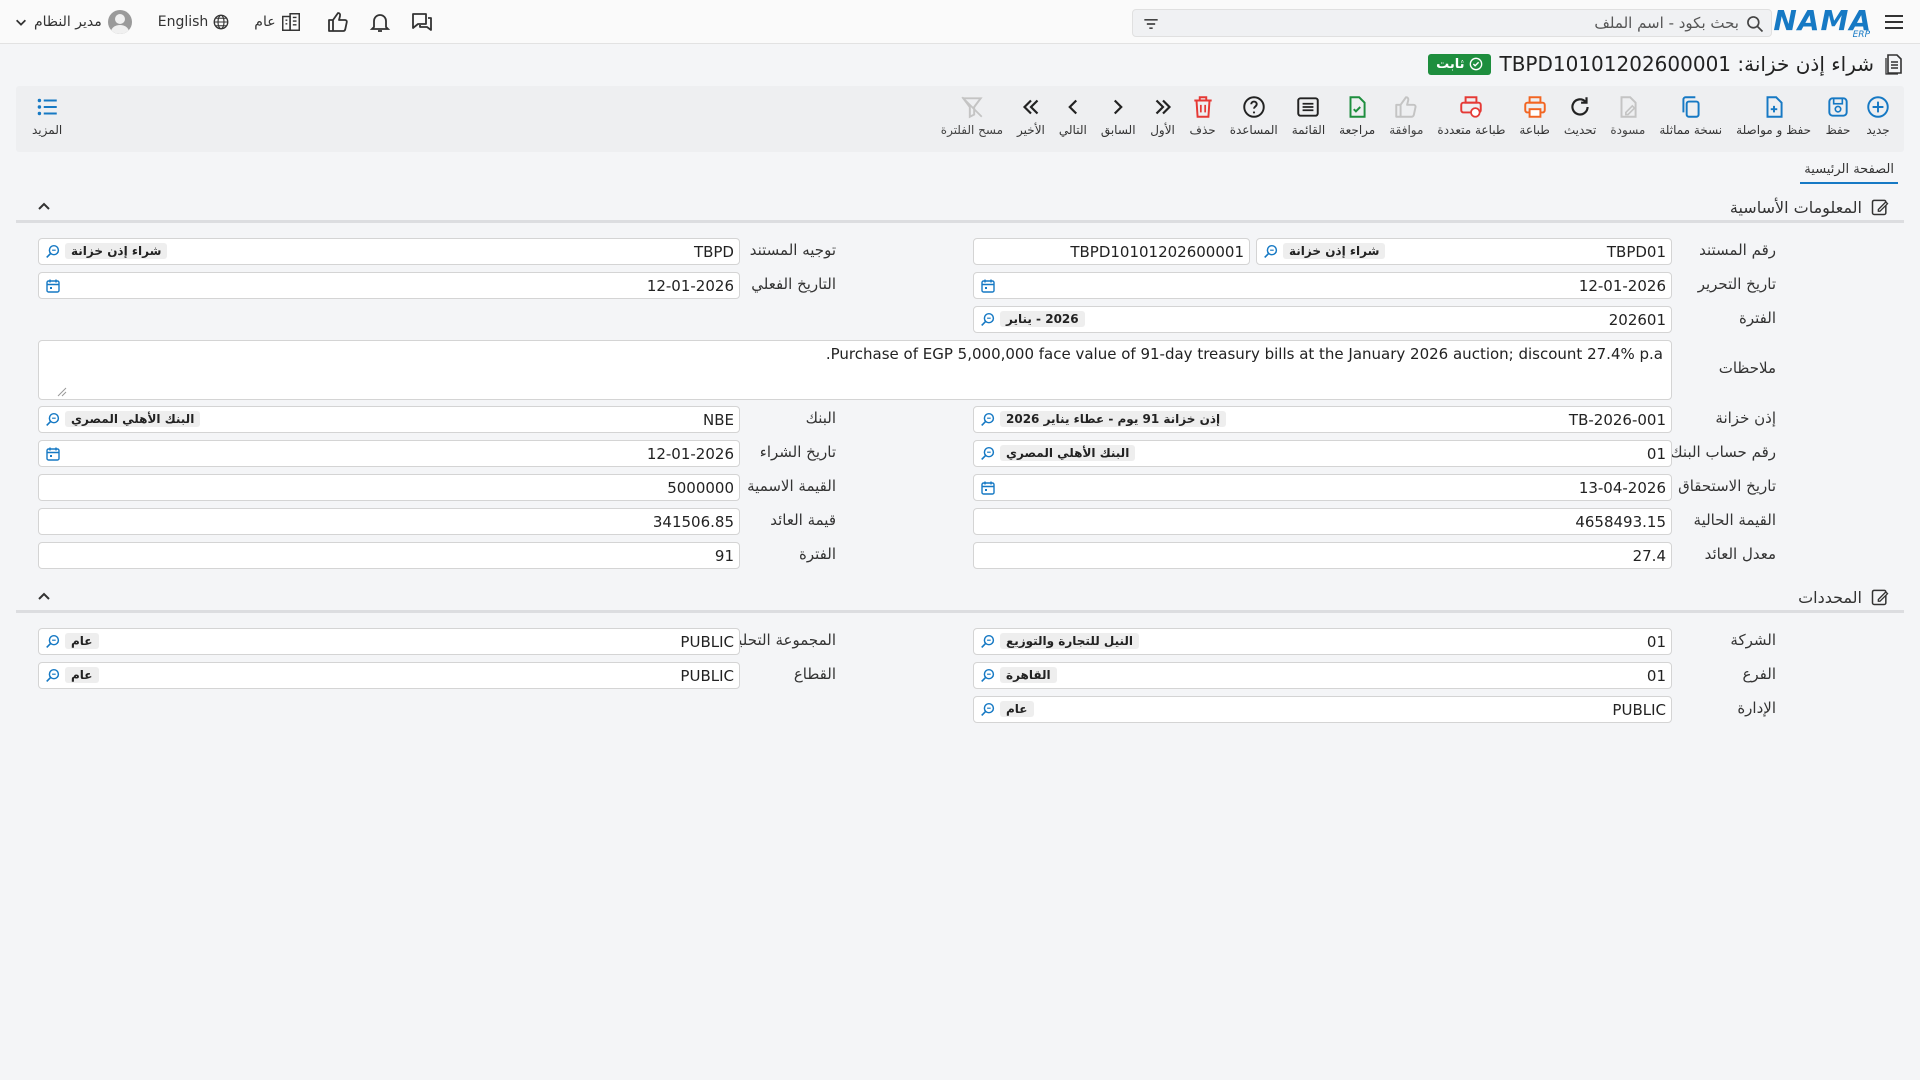  I want to click on maturity-date-label: تاريخ الاستحقاق, so click(1727, 486).